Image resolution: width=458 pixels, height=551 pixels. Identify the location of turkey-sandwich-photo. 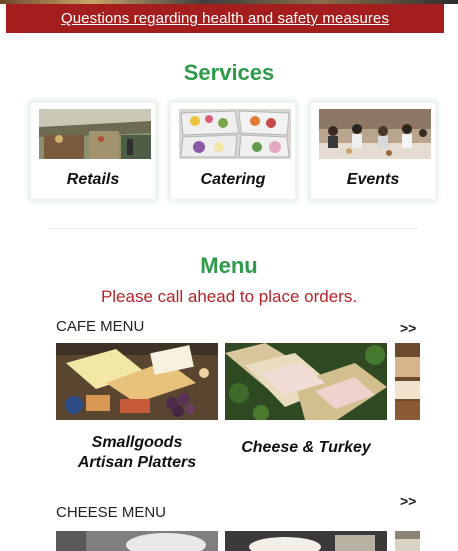
(306, 381).